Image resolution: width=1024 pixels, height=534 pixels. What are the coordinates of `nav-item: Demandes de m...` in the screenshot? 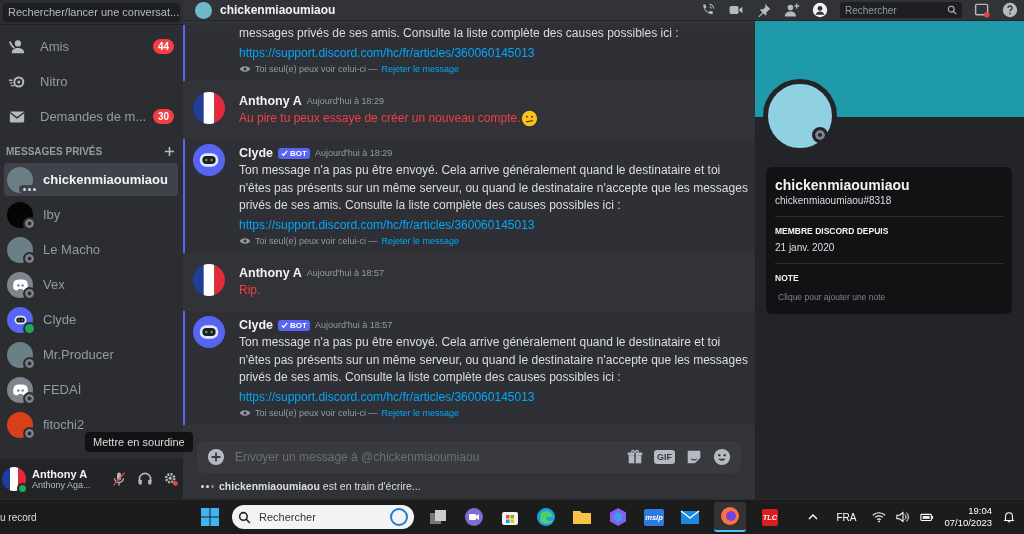 It's located at (96, 116).